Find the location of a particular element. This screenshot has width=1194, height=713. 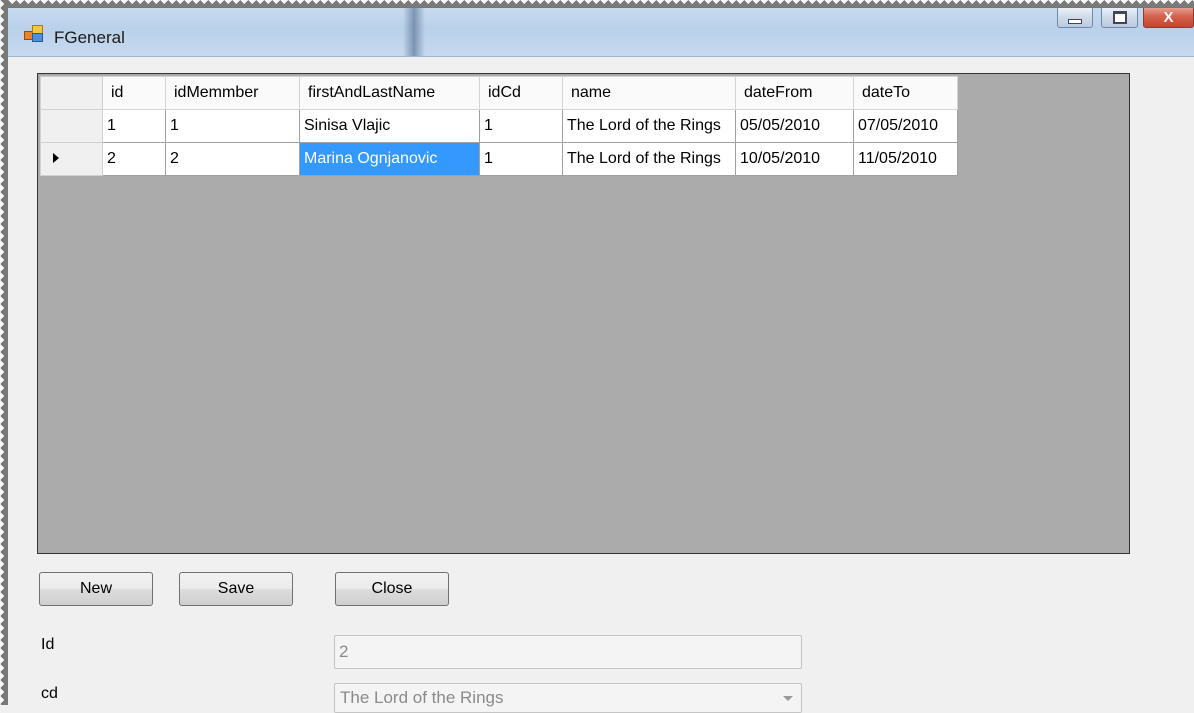

new-button: New is located at coordinates (96, 589).